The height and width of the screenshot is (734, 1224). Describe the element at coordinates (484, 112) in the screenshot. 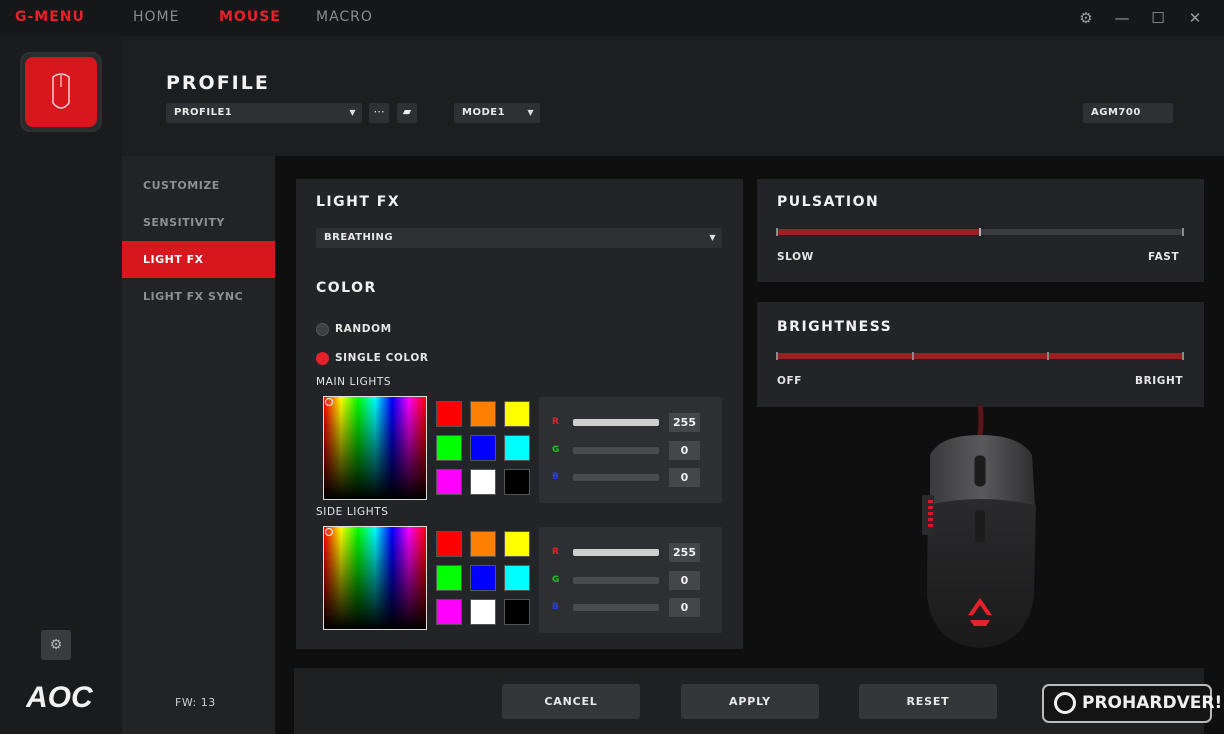

I see `mode-dropdown-value: MODE1` at that location.